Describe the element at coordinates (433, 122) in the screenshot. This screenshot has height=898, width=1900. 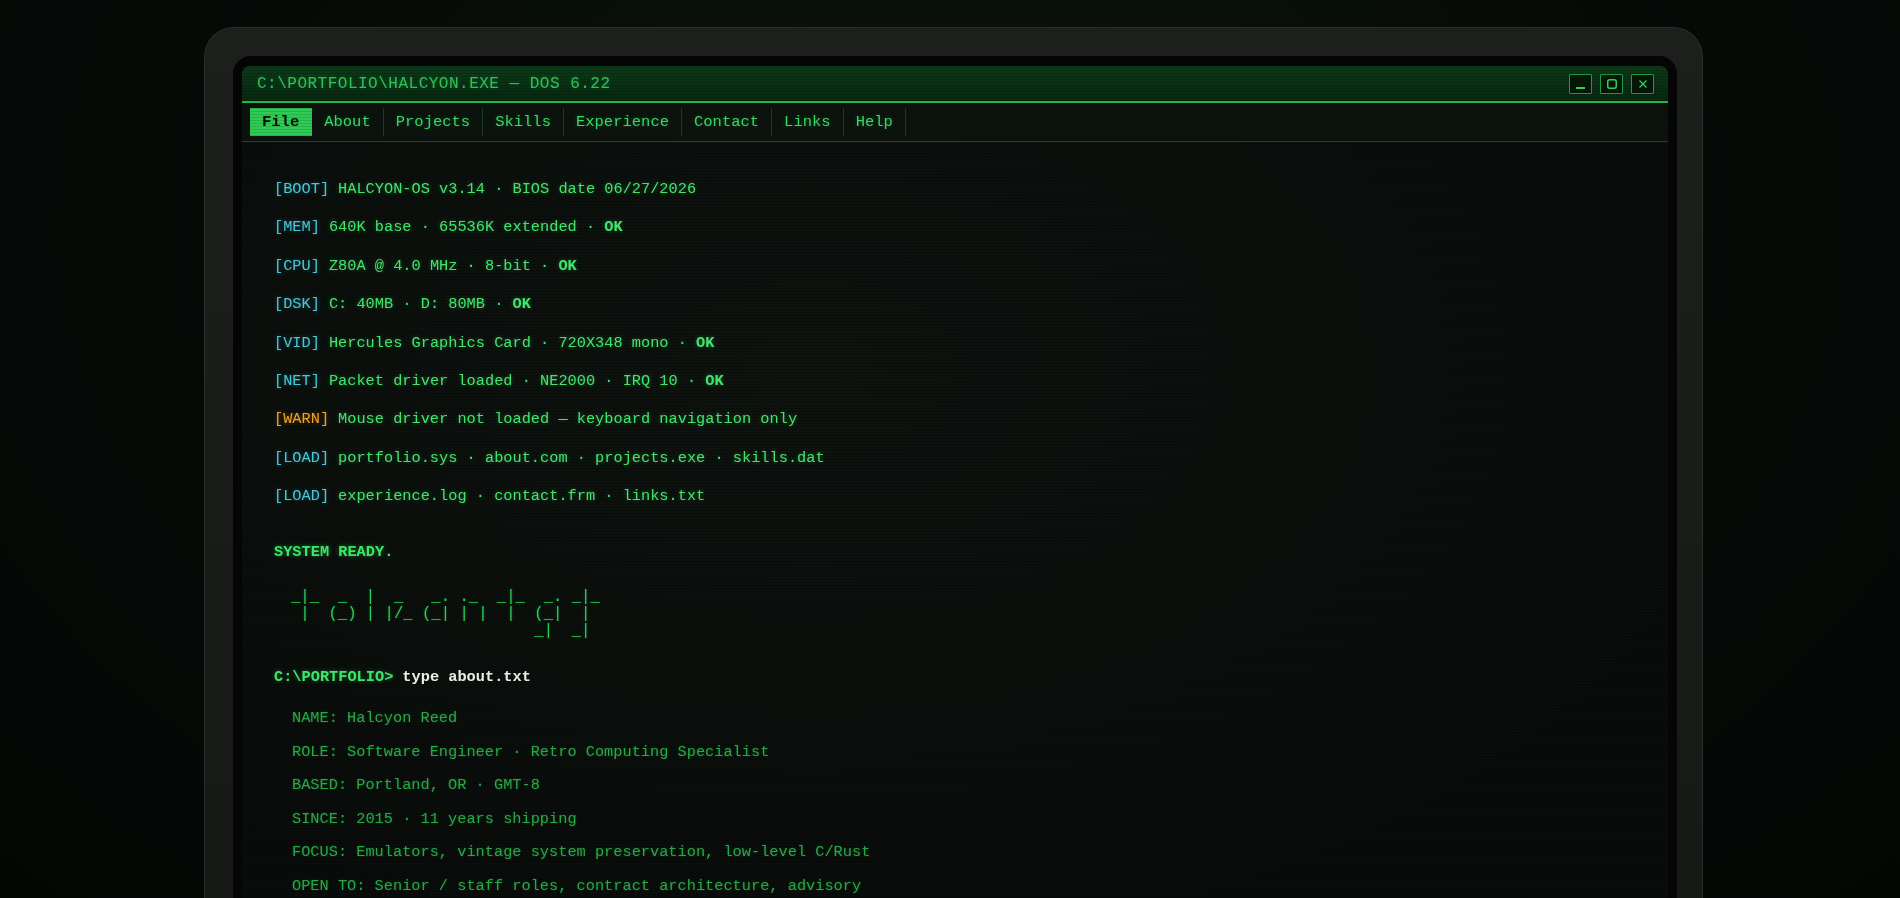
I see `menu-item: Projects` at that location.